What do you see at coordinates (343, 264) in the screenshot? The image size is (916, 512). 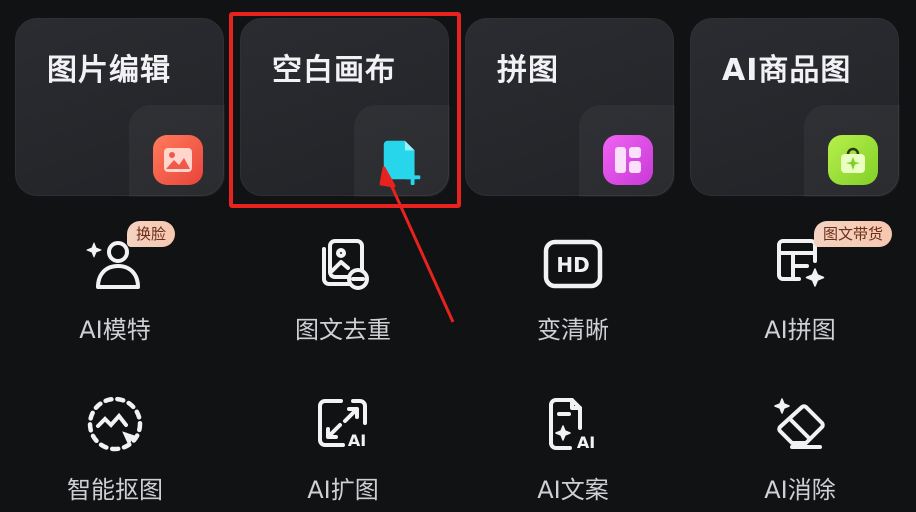 I see `dedupe-icon` at bounding box center [343, 264].